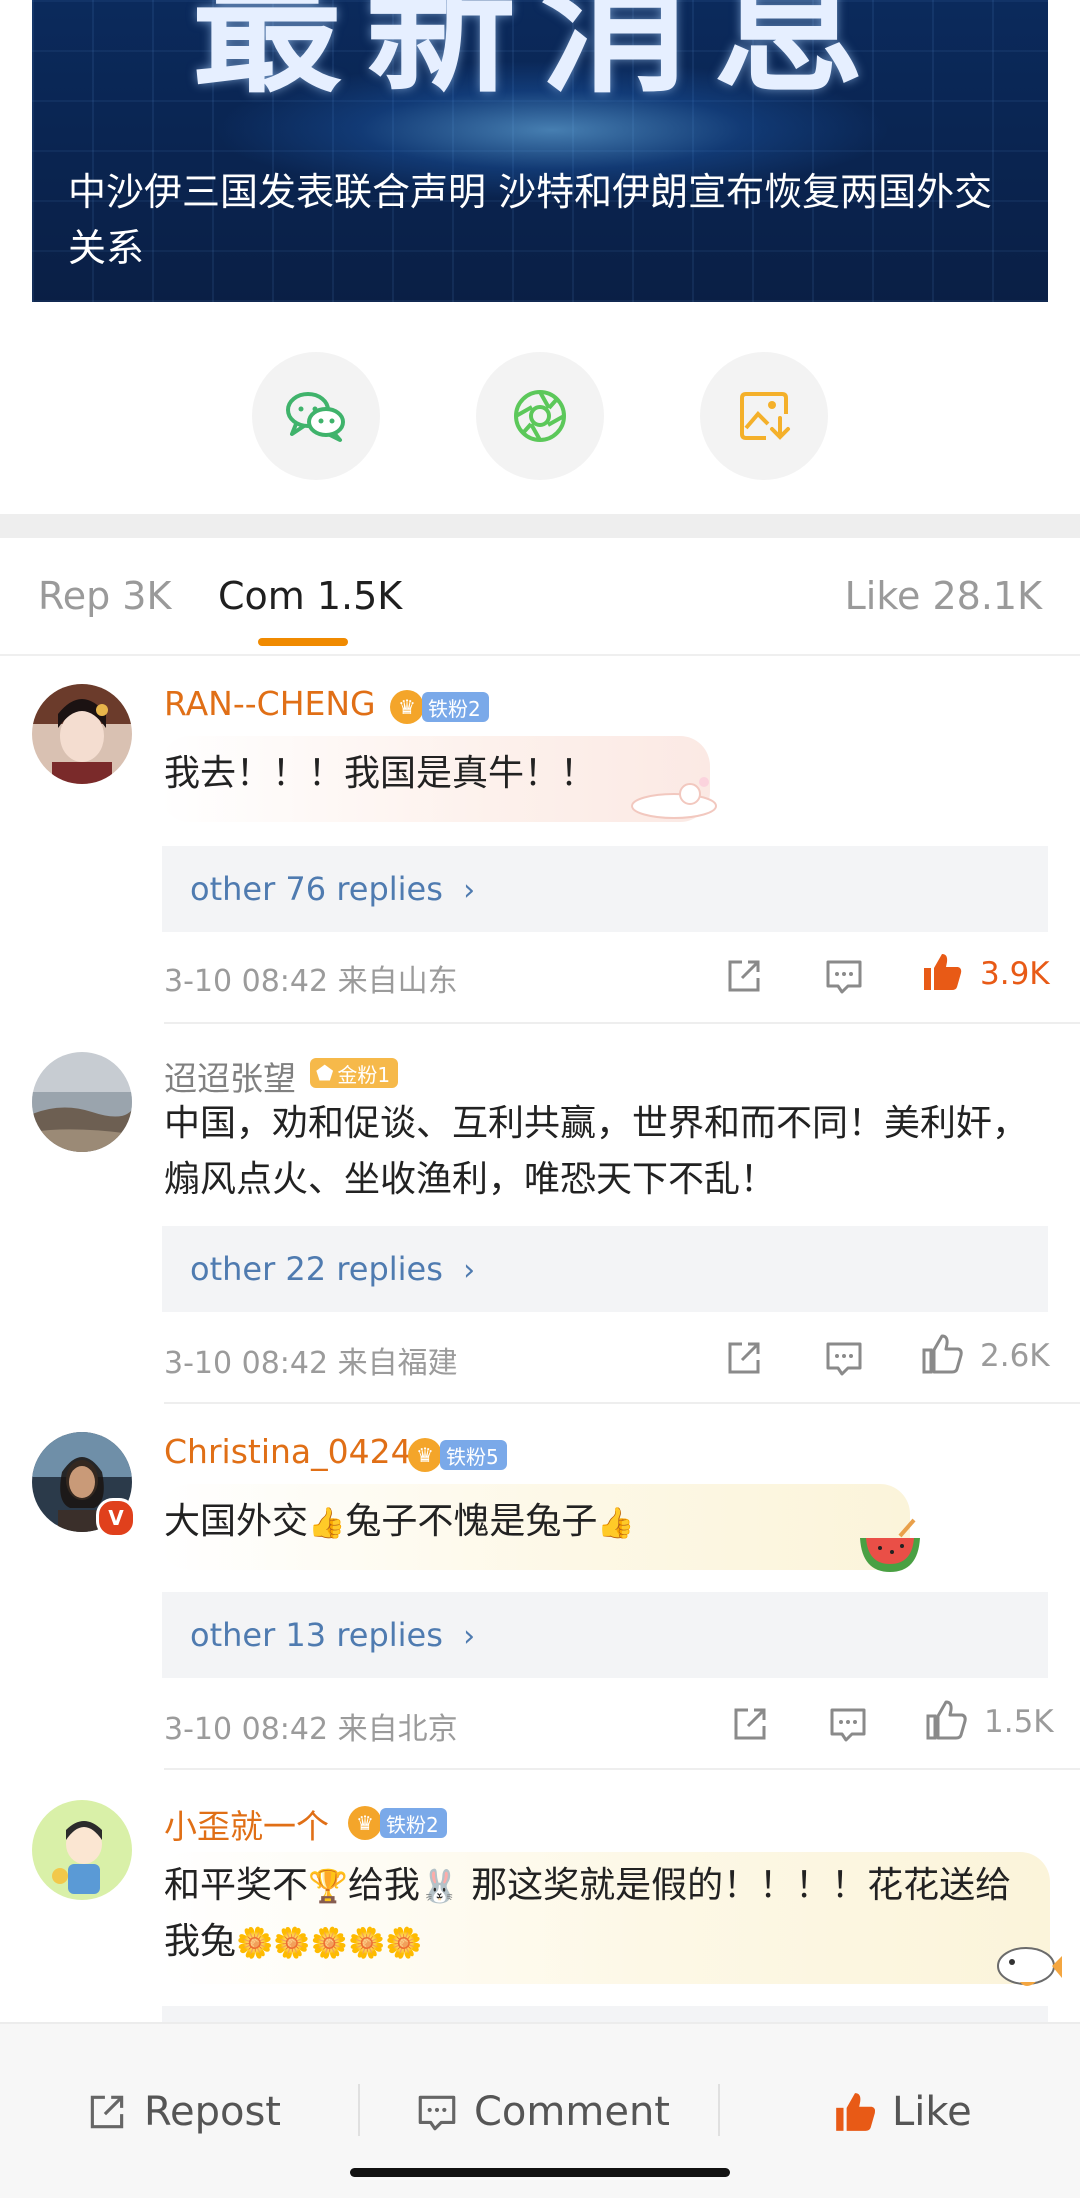 This screenshot has width=1080, height=2198. What do you see at coordinates (328, 1886) in the screenshot?
I see `trophy-emoji-icon: 🏆` at bounding box center [328, 1886].